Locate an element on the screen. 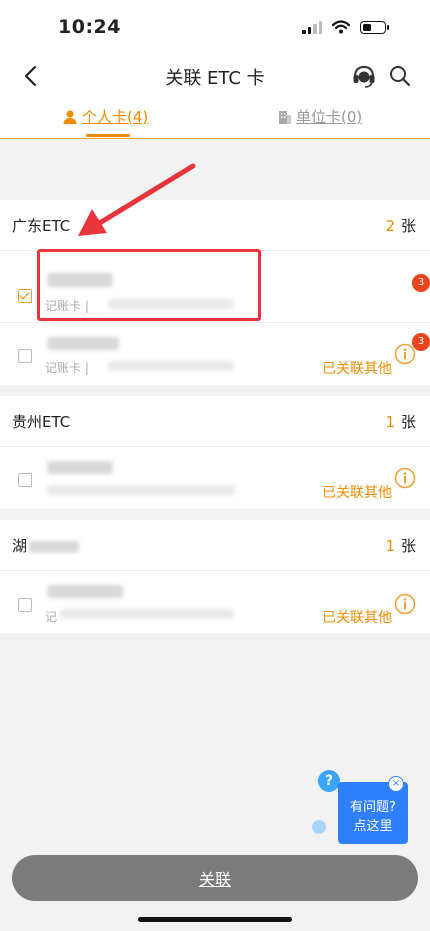  card-row: 记账卡 | 已关联其他 3 is located at coordinates (215, 353).